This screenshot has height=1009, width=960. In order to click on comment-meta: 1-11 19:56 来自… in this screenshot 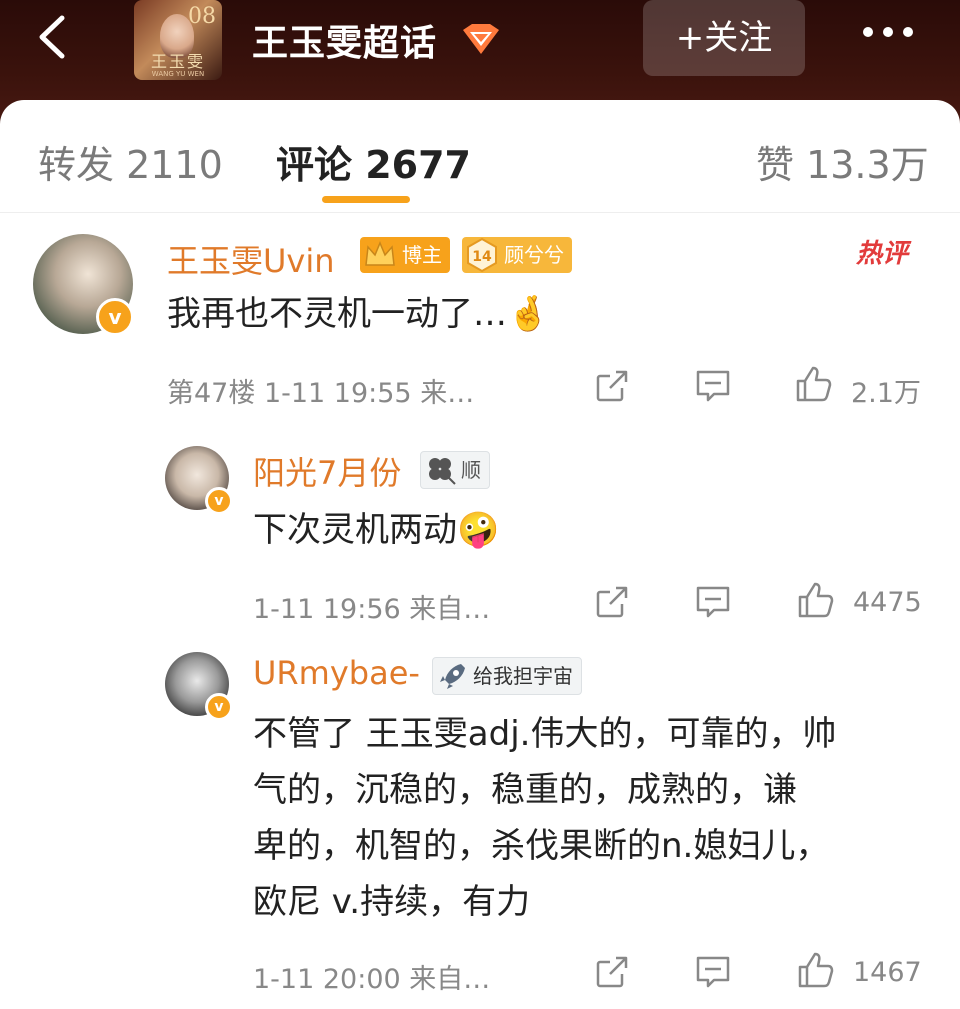, I will do `click(372, 609)`.